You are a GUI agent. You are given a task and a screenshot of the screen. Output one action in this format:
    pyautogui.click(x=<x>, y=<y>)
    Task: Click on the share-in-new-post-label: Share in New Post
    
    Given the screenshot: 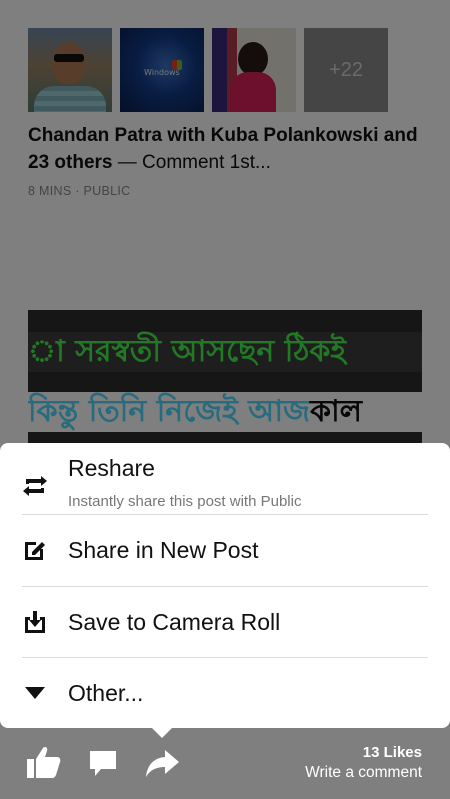 What is the action you would take?
    pyautogui.click(x=163, y=550)
    